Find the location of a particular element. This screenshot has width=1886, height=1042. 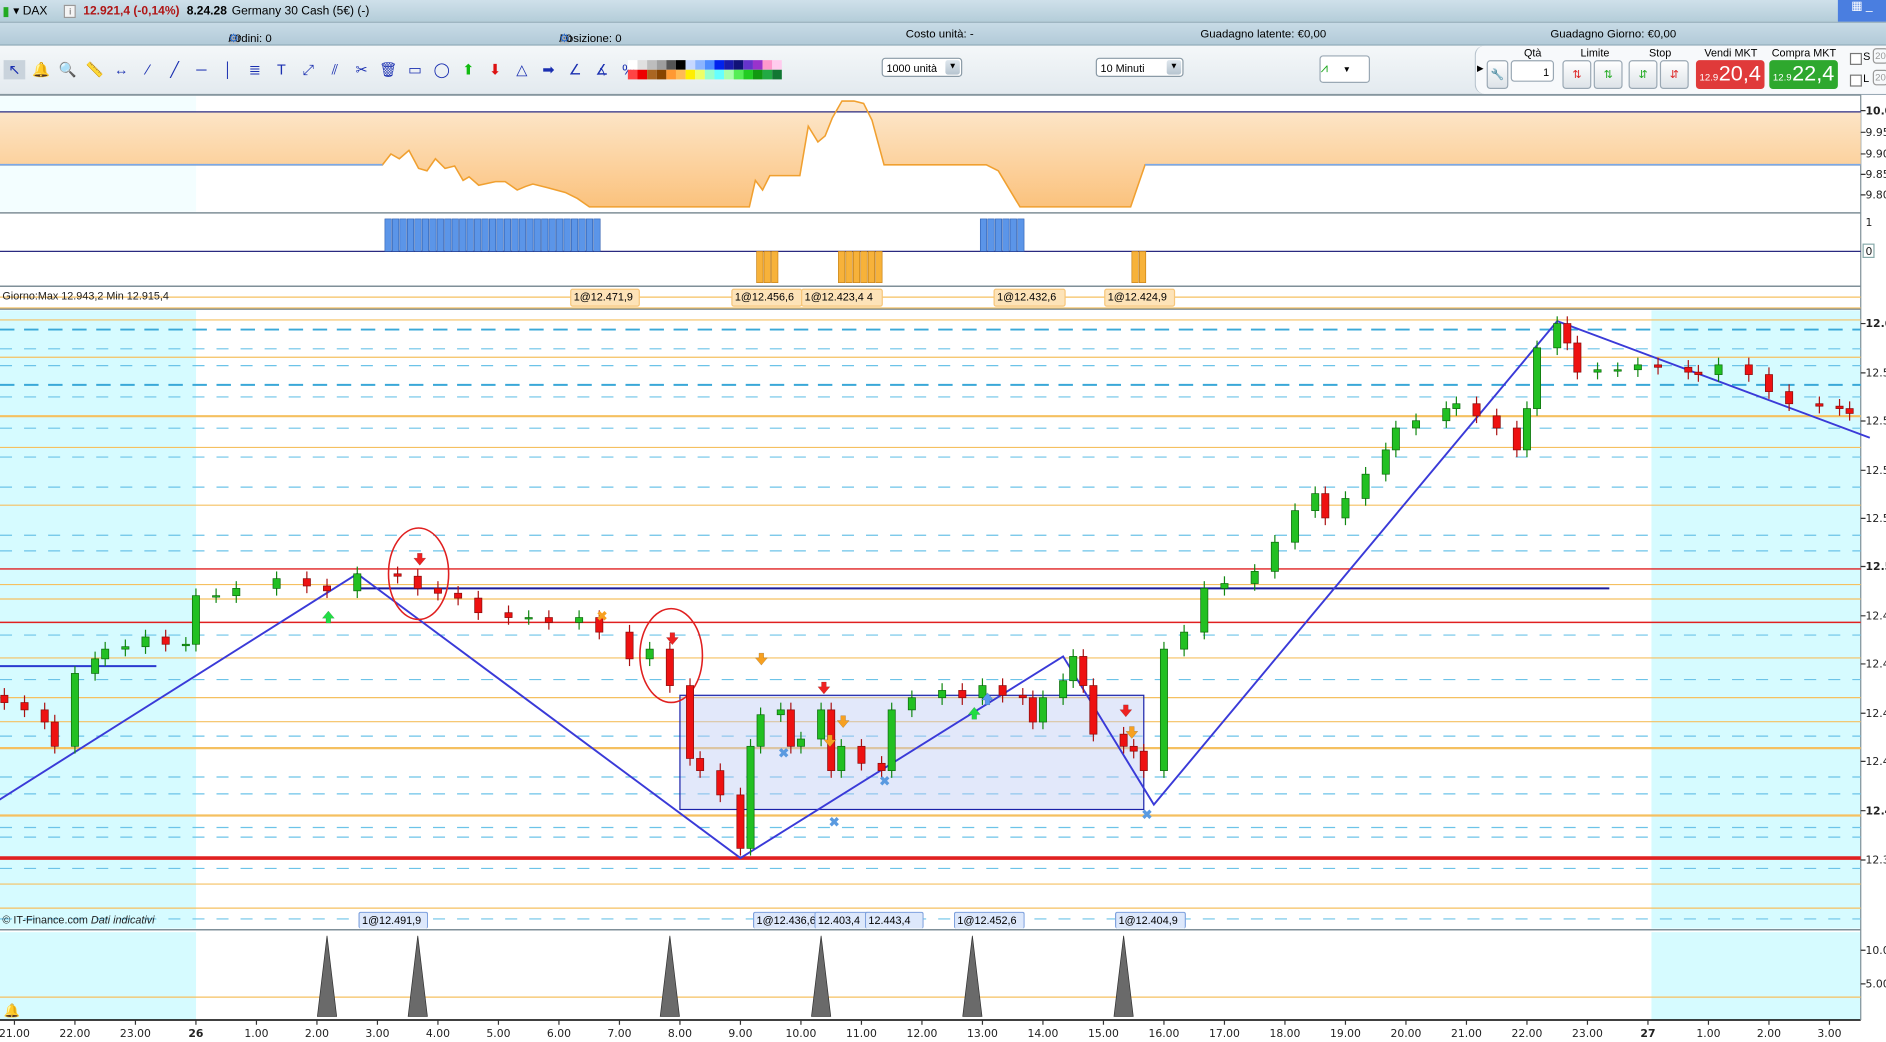

tools-settings-icon: ✂ is located at coordinates (362, 69).